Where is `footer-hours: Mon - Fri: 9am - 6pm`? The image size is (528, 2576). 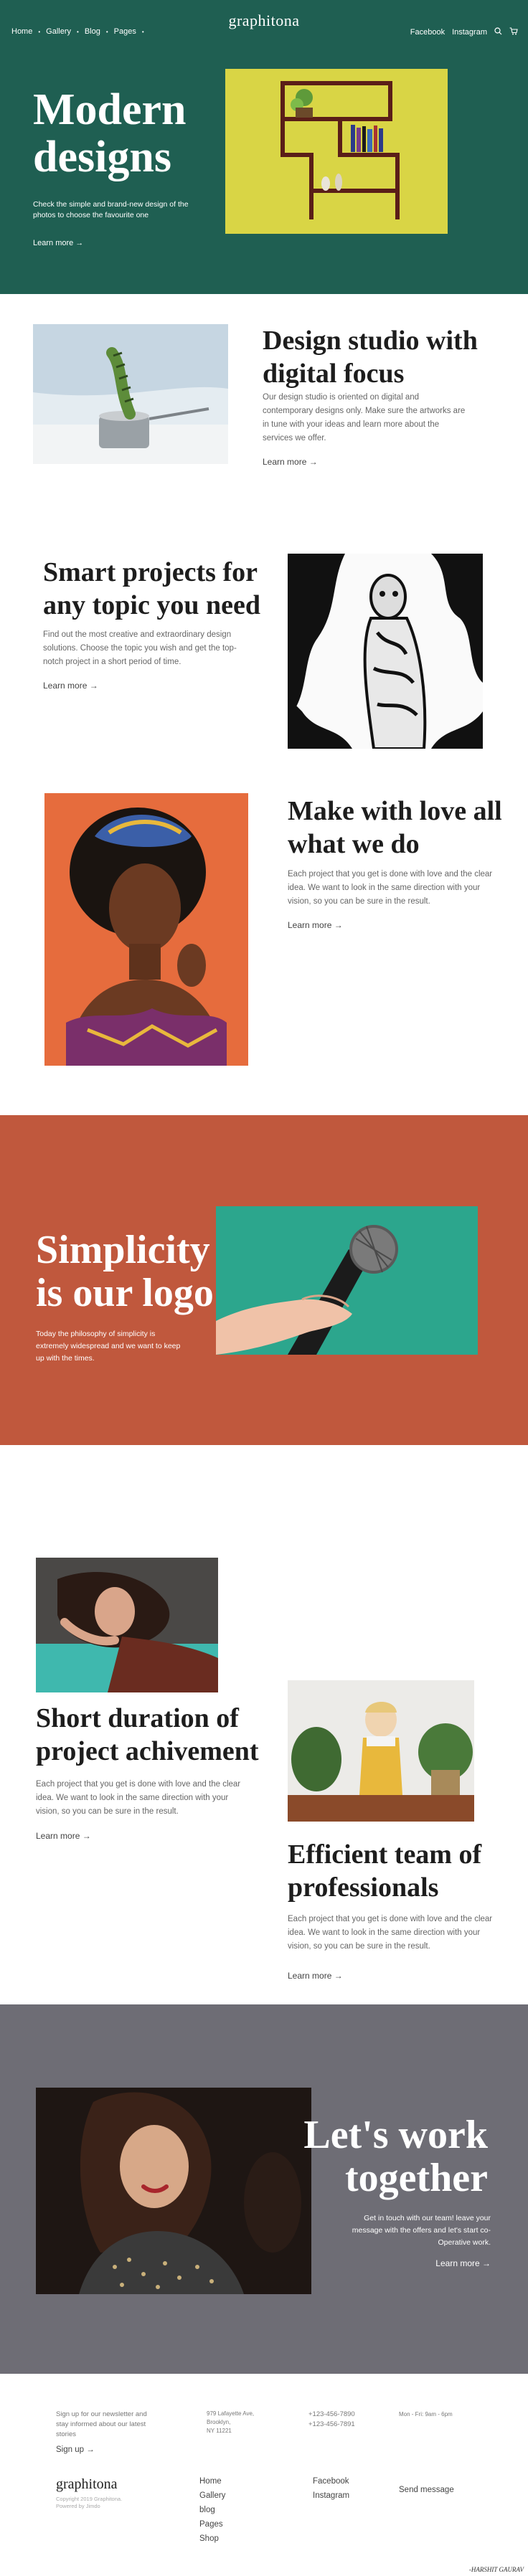
footer-hours: Mon - Fri: 9am - 6pm is located at coordinates (426, 2414).